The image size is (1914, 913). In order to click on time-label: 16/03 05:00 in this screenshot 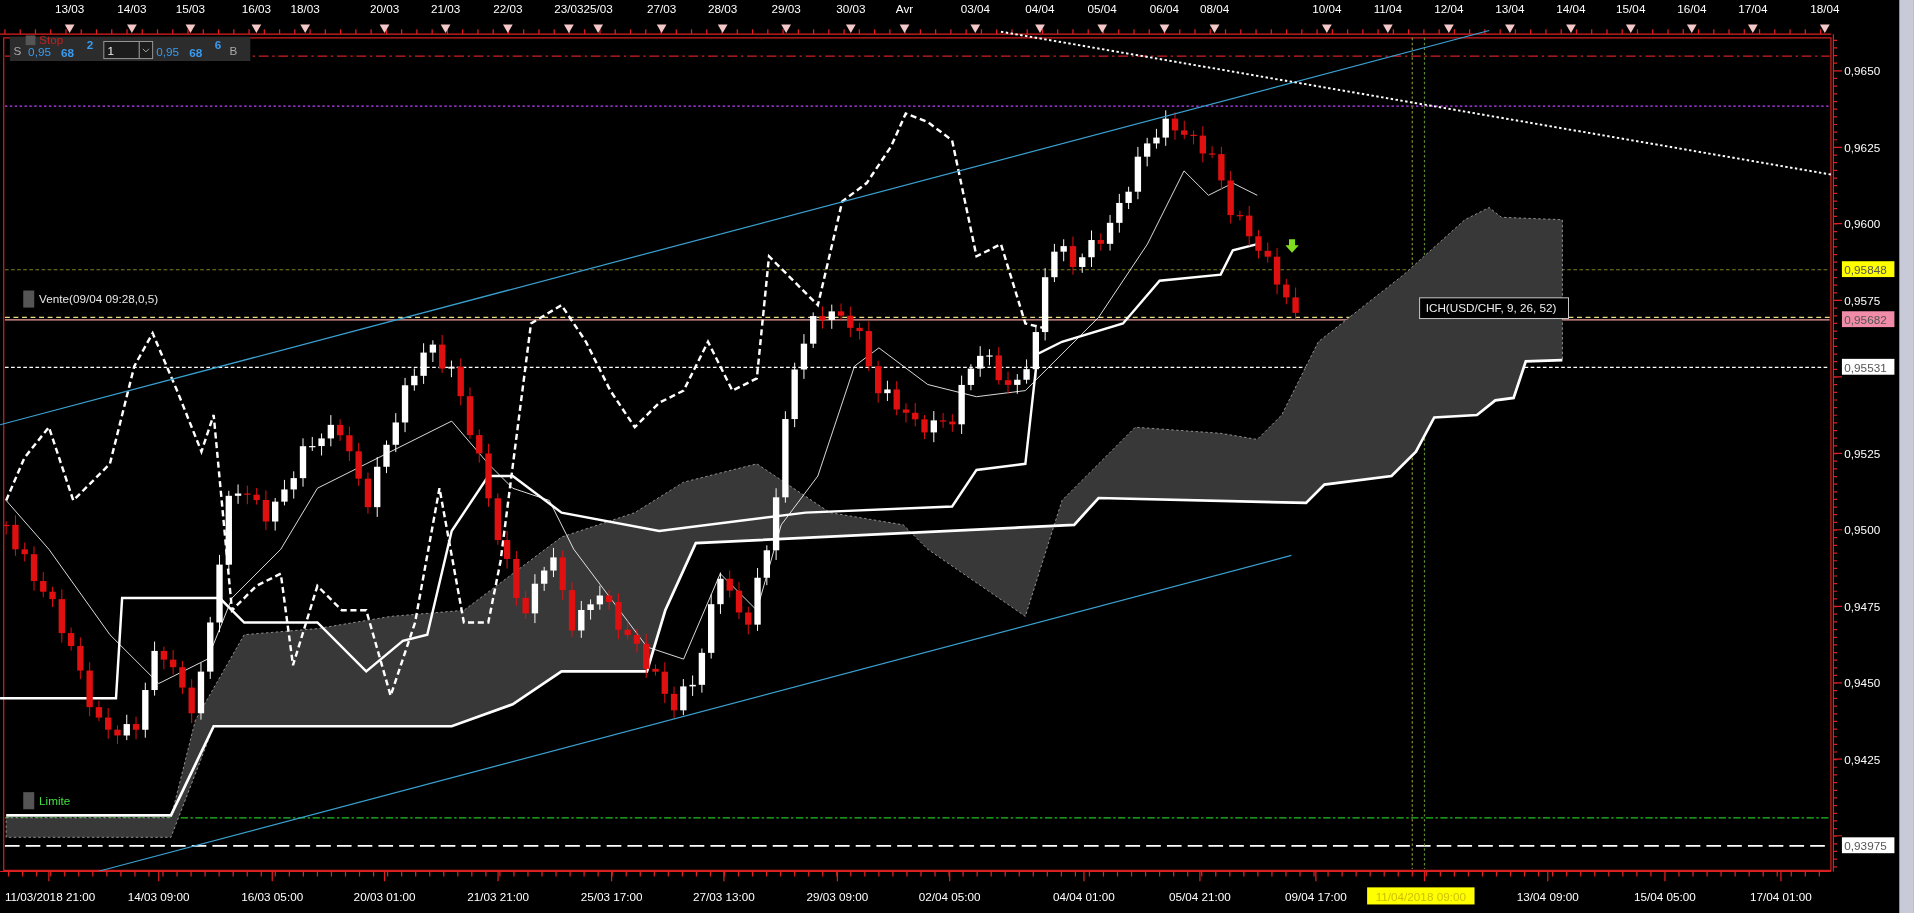, I will do `click(272, 896)`.